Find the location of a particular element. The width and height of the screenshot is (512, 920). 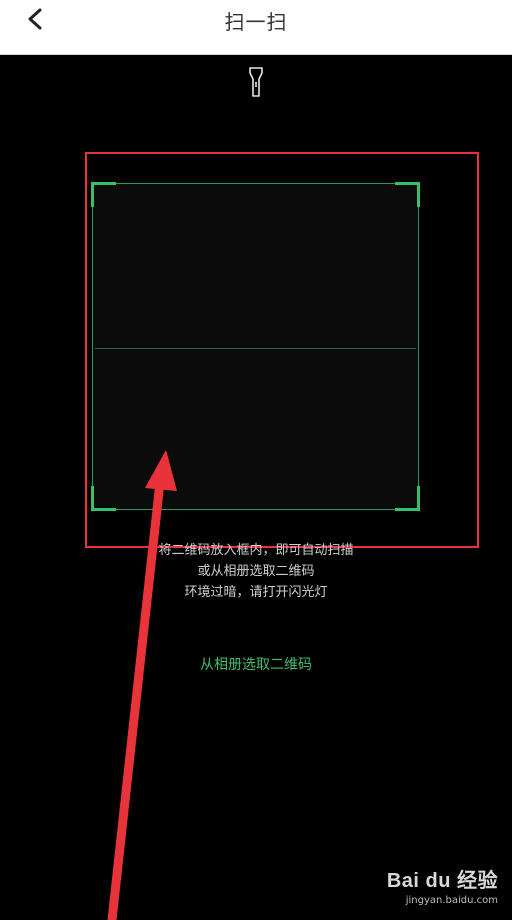

select-from-album-link: 从相册选取二维码 is located at coordinates (256, 664).